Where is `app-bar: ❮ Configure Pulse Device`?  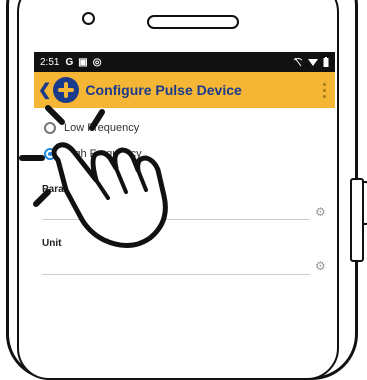 app-bar: ❮ Configure Pulse Device is located at coordinates (184, 90).